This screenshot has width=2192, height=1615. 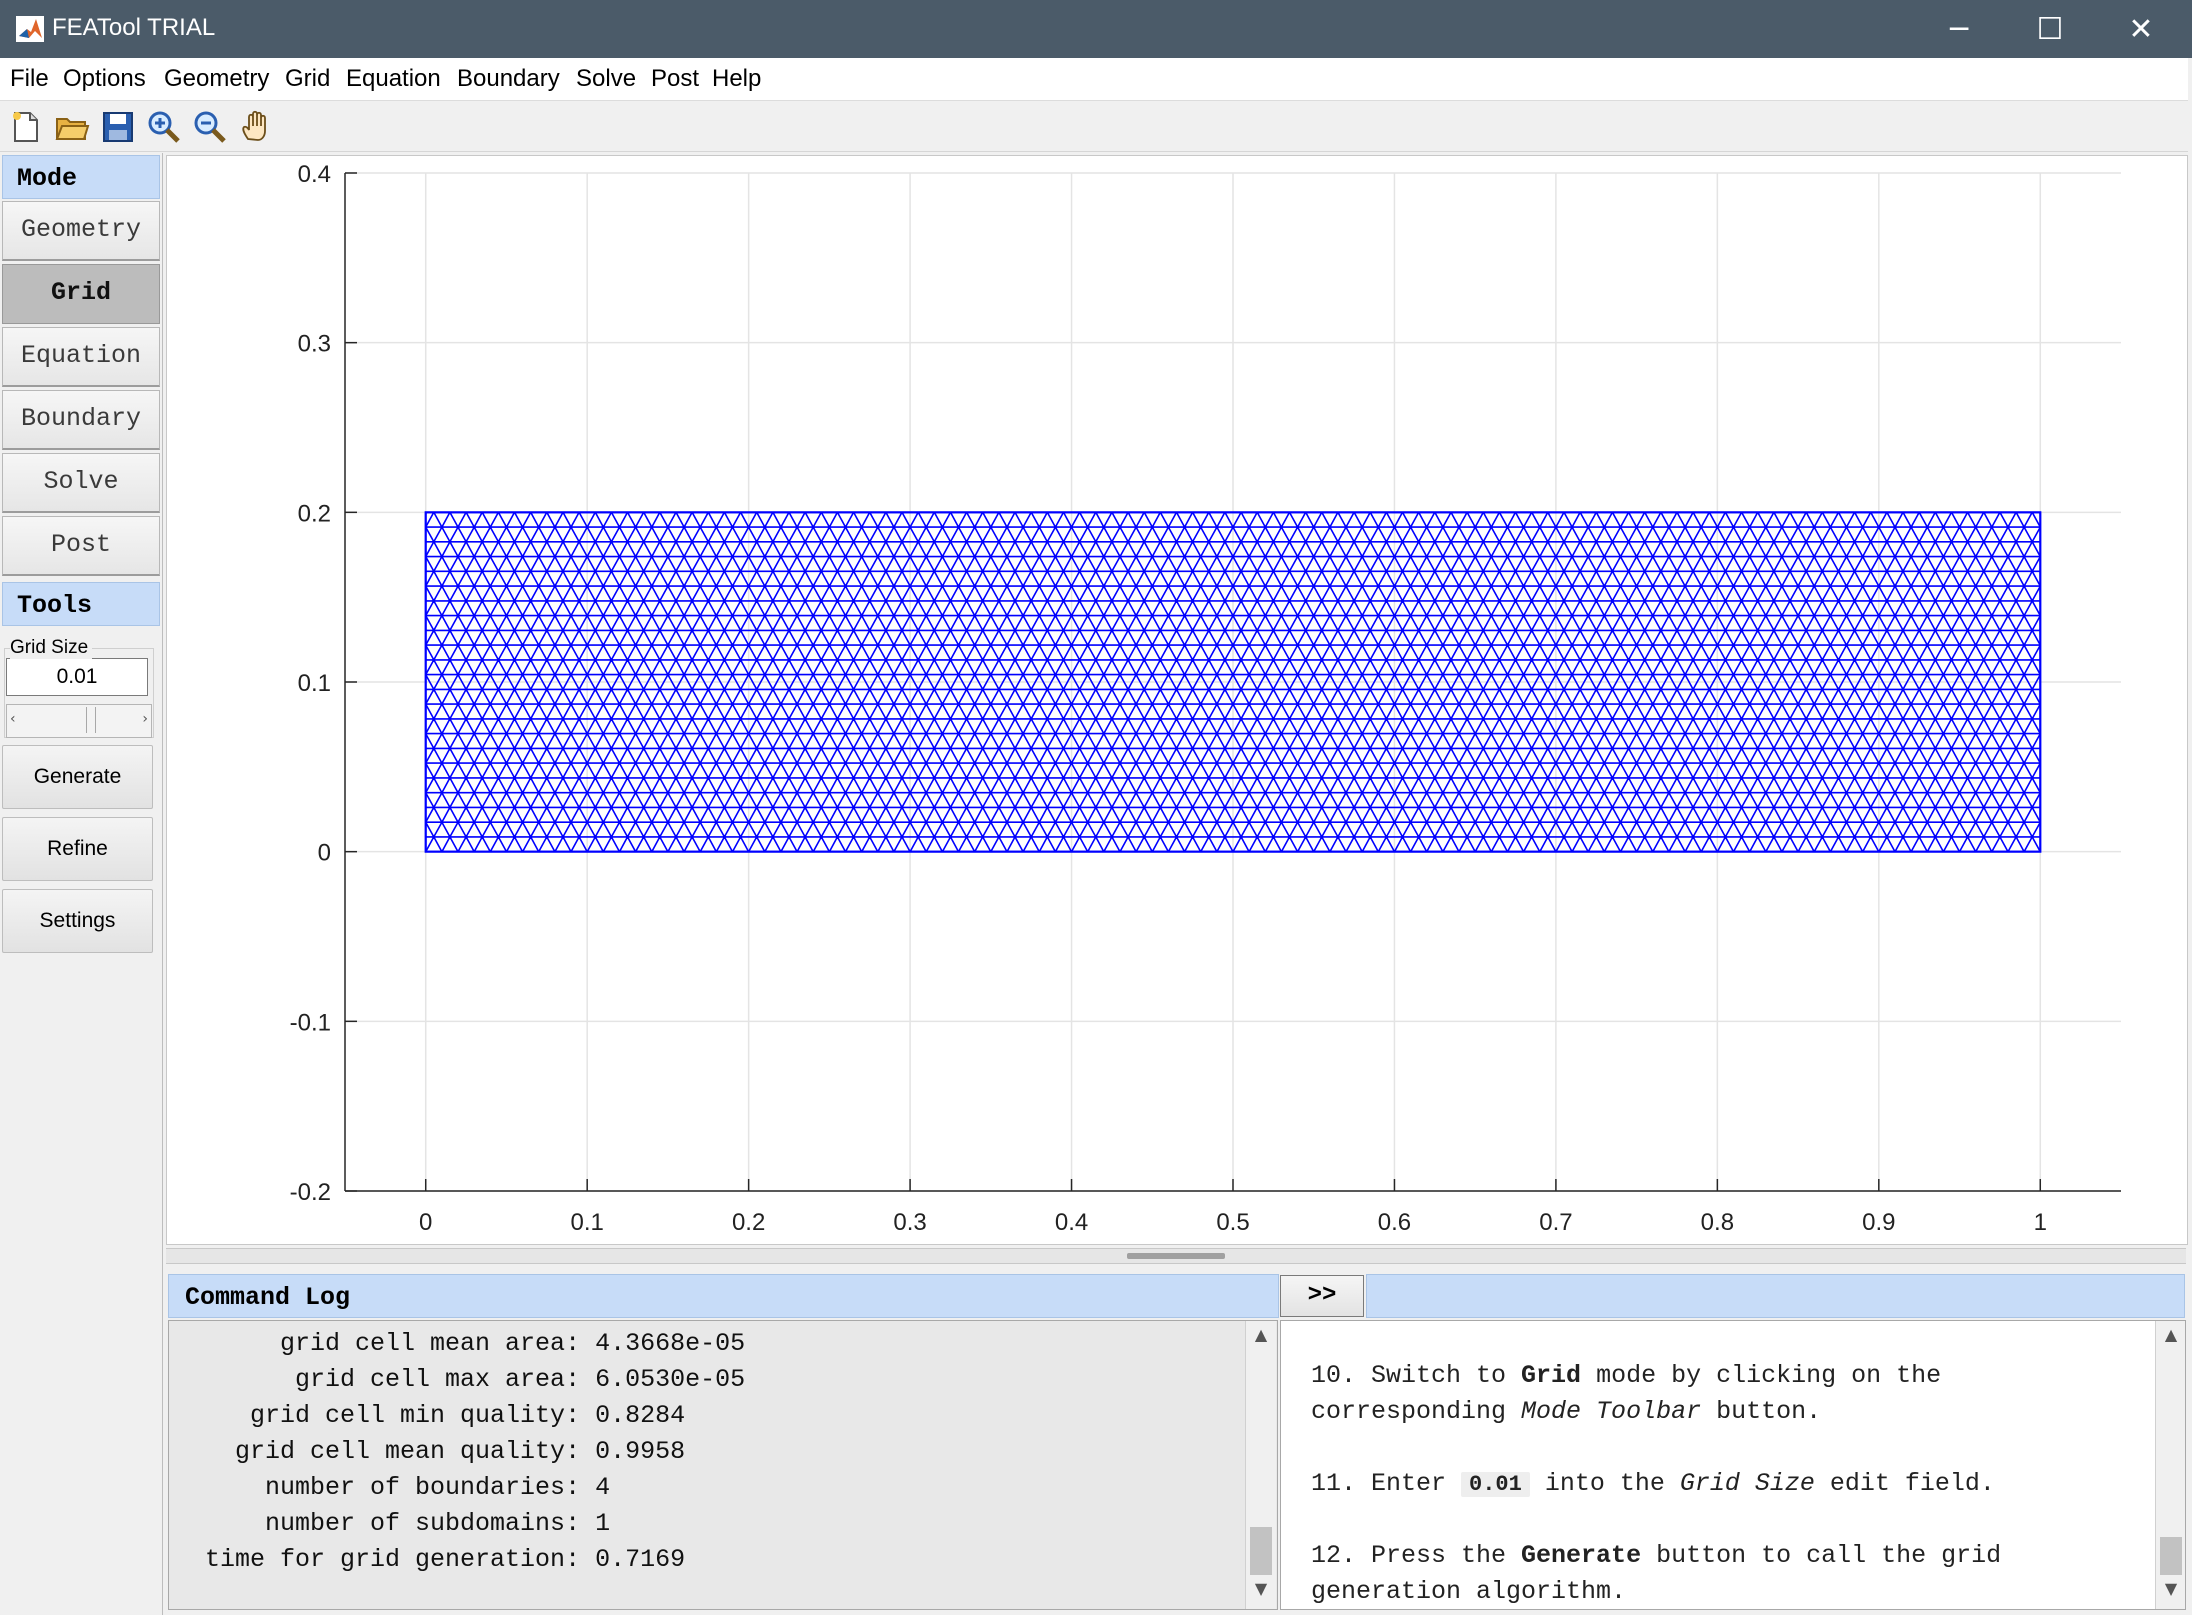 What do you see at coordinates (430, 1415) in the screenshot?
I see `log-line: grid cell min quality: 0.8284` at bounding box center [430, 1415].